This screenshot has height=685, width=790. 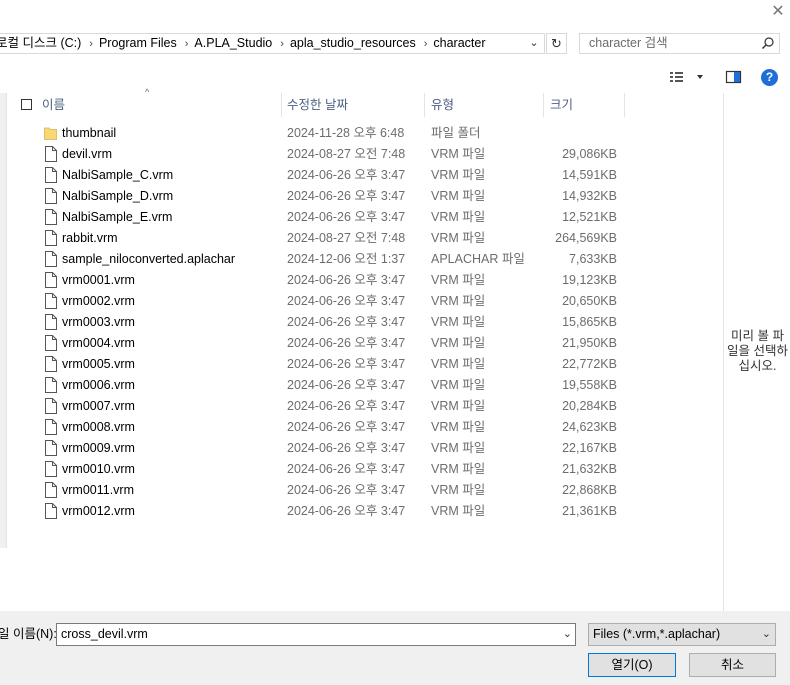 What do you see at coordinates (589, 469) in the screenshot?
I see `file-size: 21,632KB` at bounding box center [589, 469].